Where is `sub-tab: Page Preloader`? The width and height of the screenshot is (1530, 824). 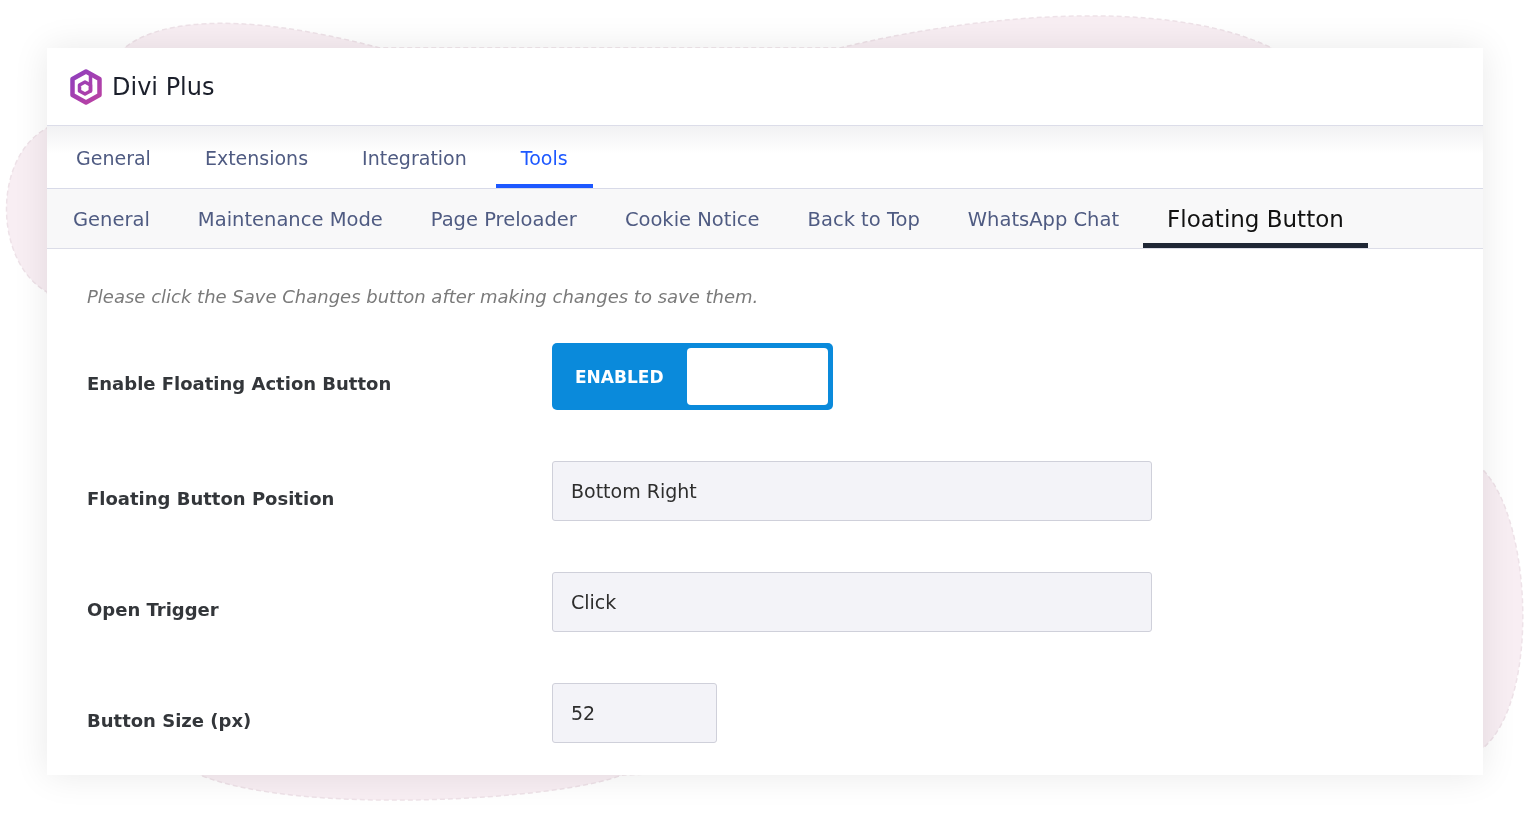 sub-tab: Page Preloader is located at coordinates (503, 218).